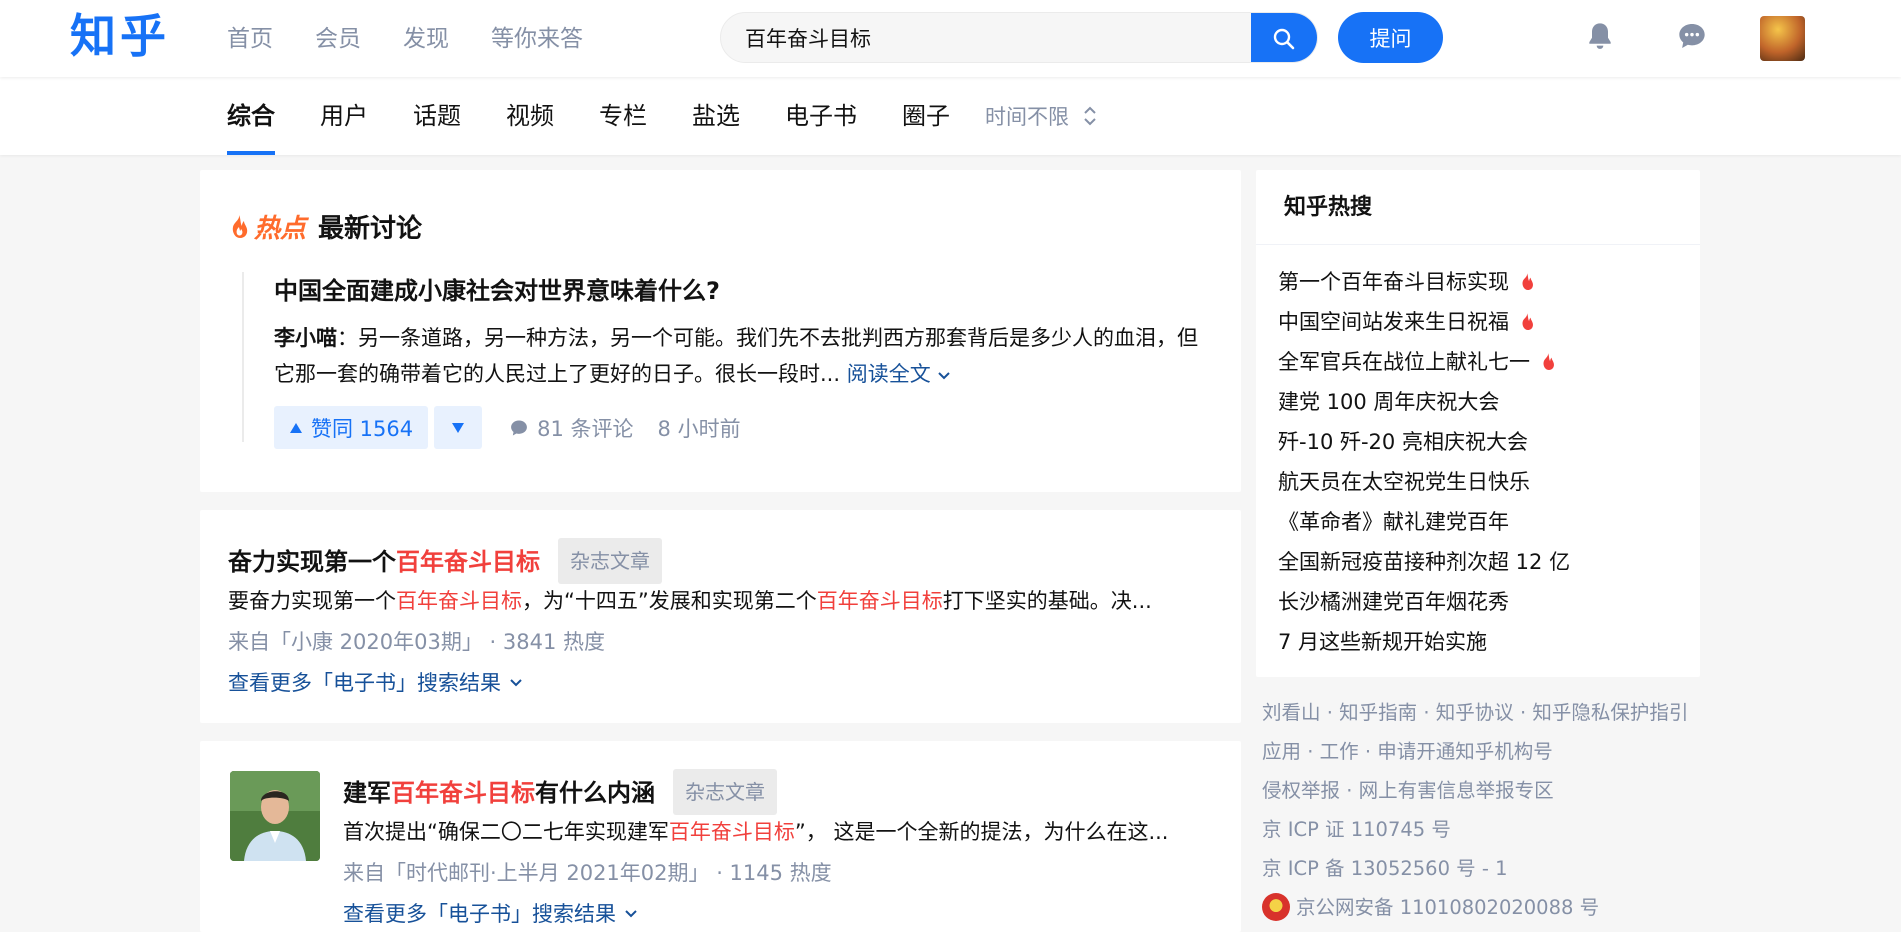 This screenshot has width=1901, height=932. I want to click on tab-users: 用户, so click(344, 116).